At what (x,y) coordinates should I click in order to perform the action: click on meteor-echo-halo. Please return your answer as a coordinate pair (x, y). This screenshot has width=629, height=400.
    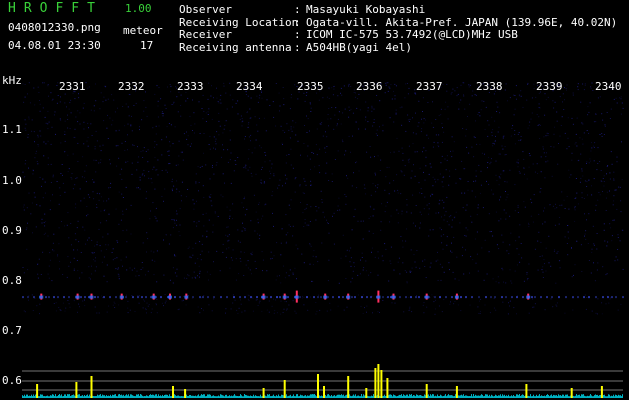
    Looking at the image, I should click on (348, 297).